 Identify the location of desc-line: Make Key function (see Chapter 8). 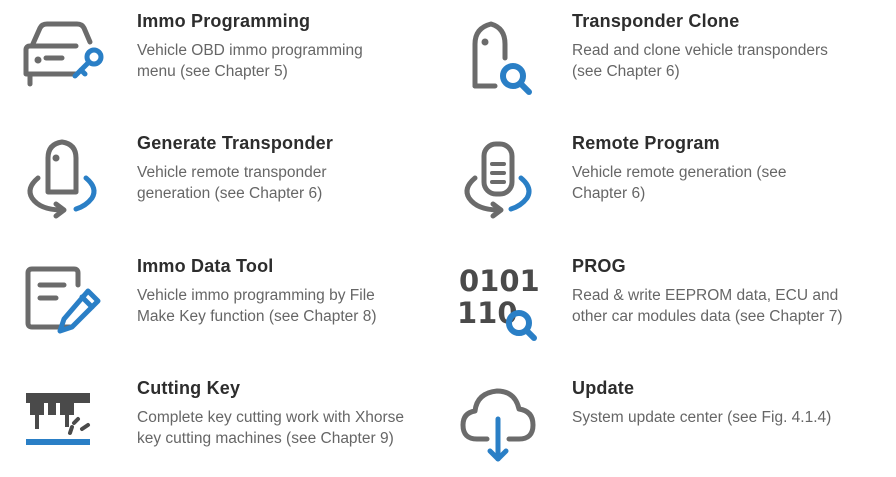
(257, 316).